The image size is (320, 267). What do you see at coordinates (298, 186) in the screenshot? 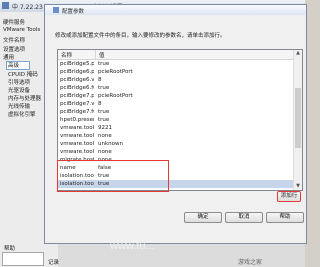
I see `scroll-down-icon: ▼` at bounding box center [298, 186].